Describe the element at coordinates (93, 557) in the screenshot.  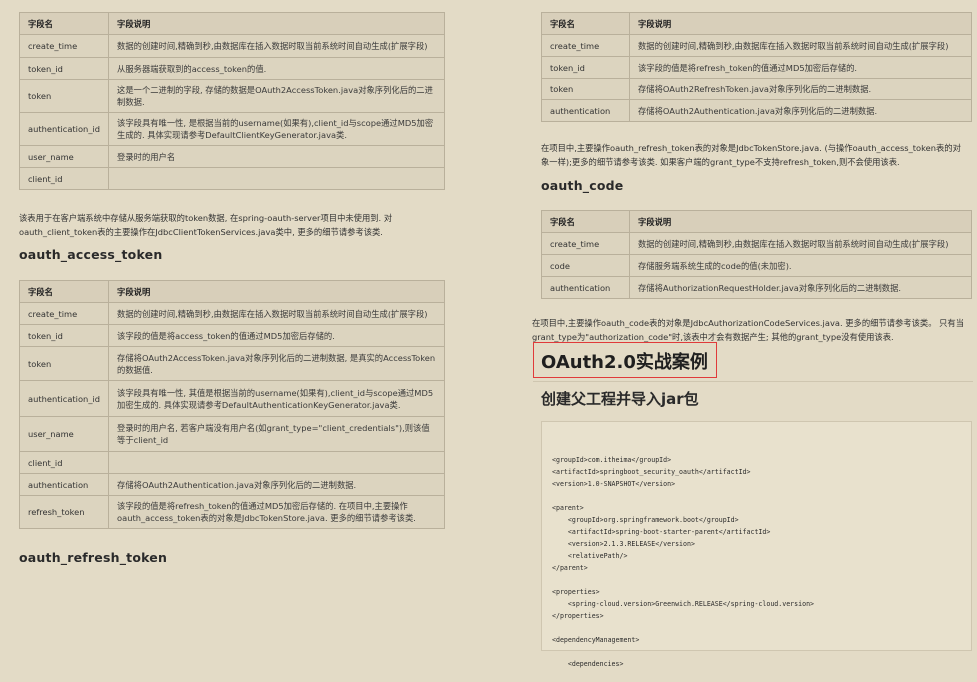
I see `section-heading-oauth-refresh-token: oauth_refresh_token` at that location.